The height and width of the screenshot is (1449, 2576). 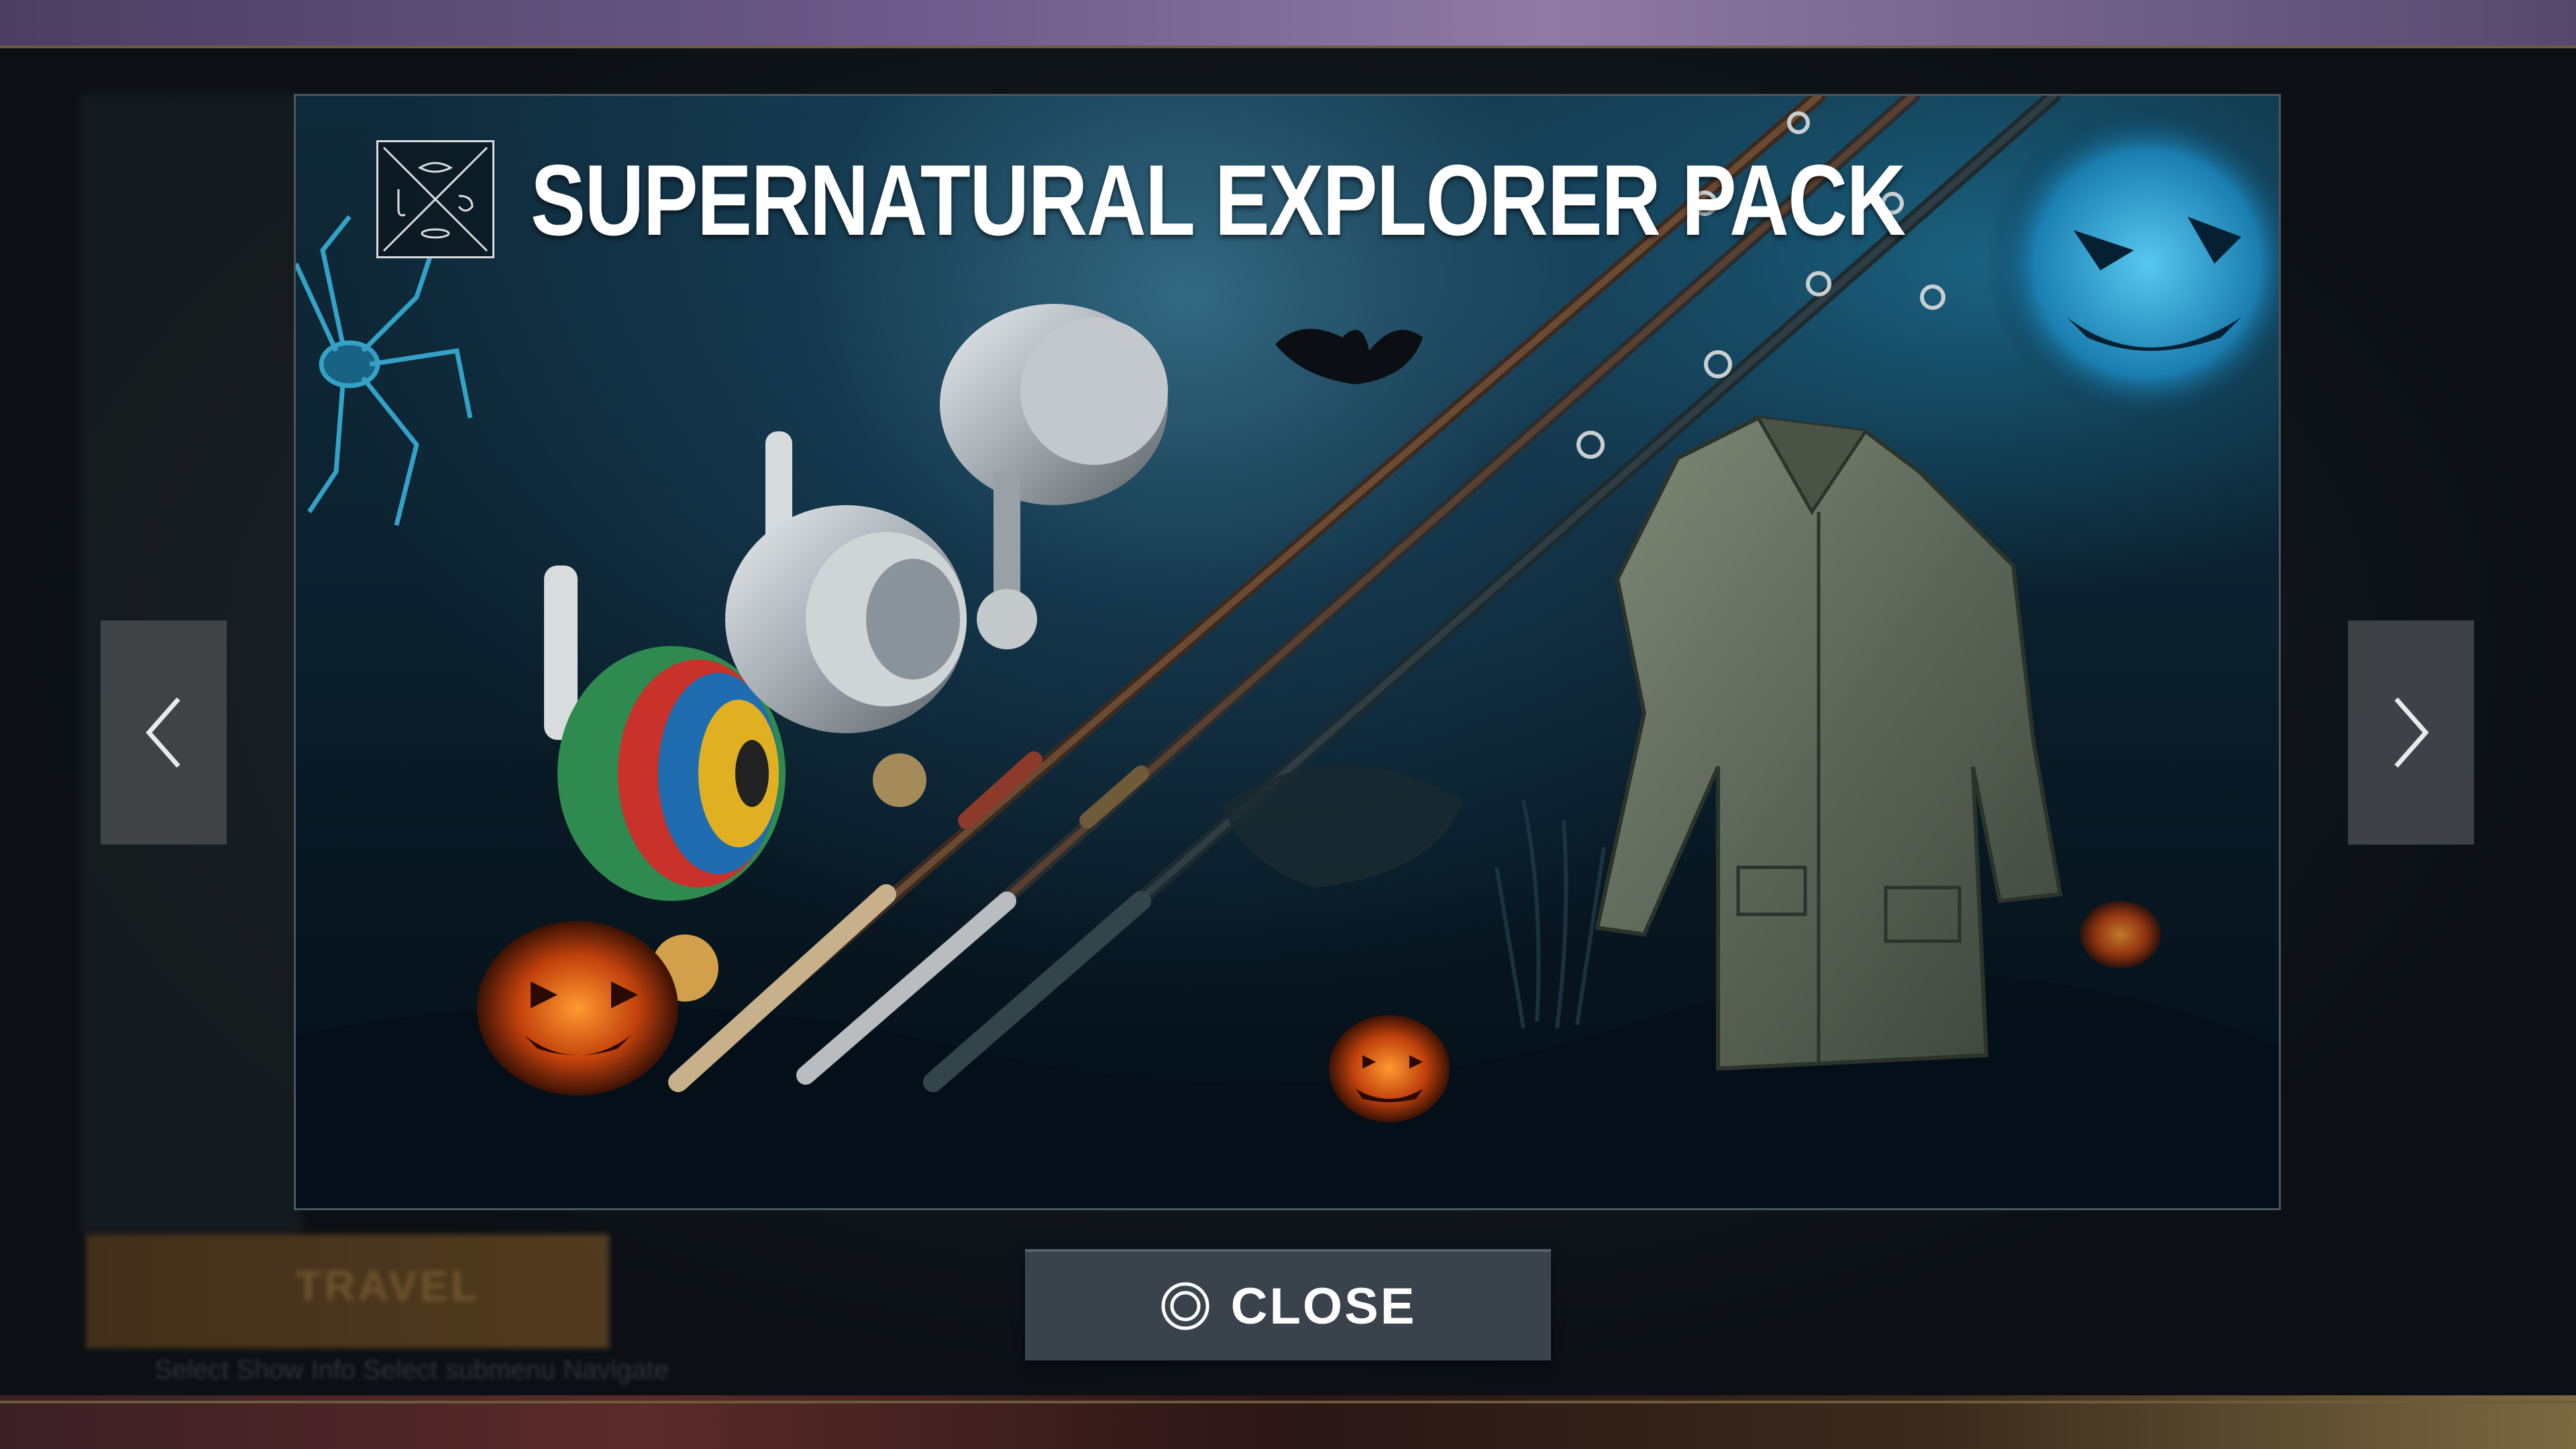 I want to click on previous-button, so click(x=164, y=733).